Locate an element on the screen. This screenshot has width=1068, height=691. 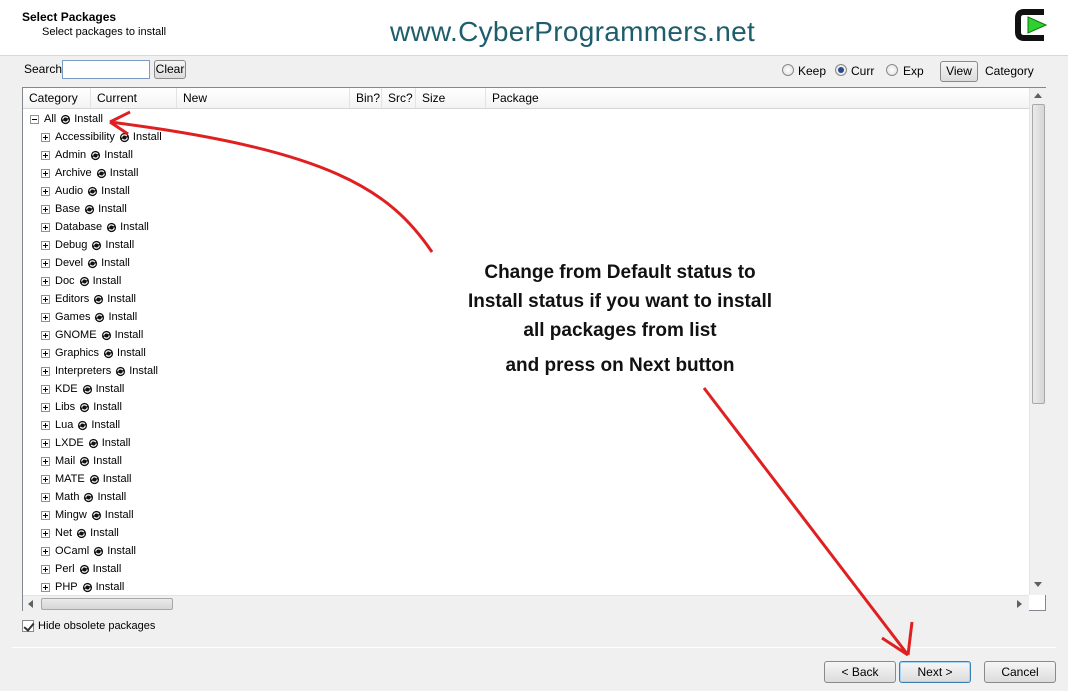
column-header-bin: Bin? is located at coordinates (366, 98).